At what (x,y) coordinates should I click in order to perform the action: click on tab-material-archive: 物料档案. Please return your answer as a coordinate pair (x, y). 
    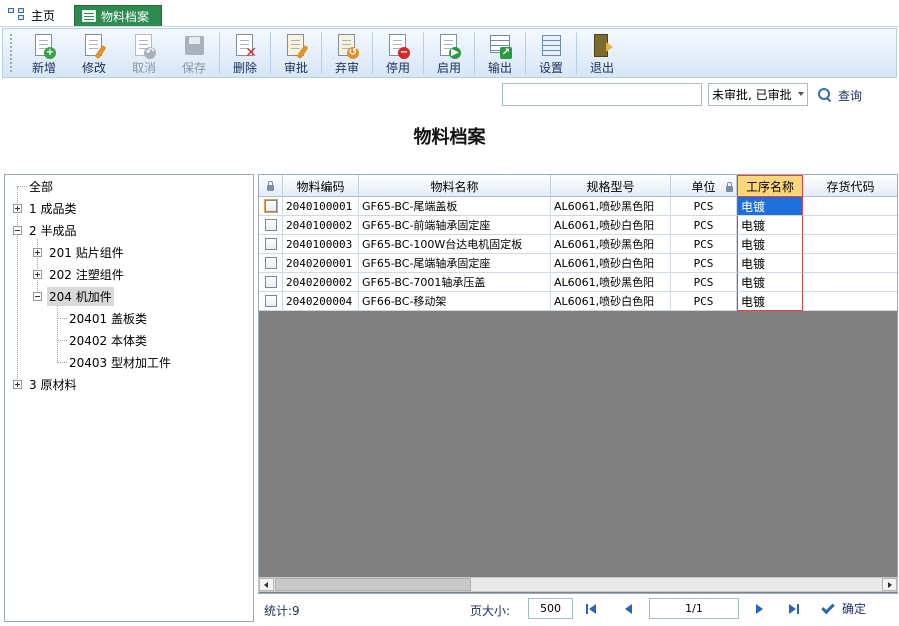
    Looking at the image, I should click on (118, 15).